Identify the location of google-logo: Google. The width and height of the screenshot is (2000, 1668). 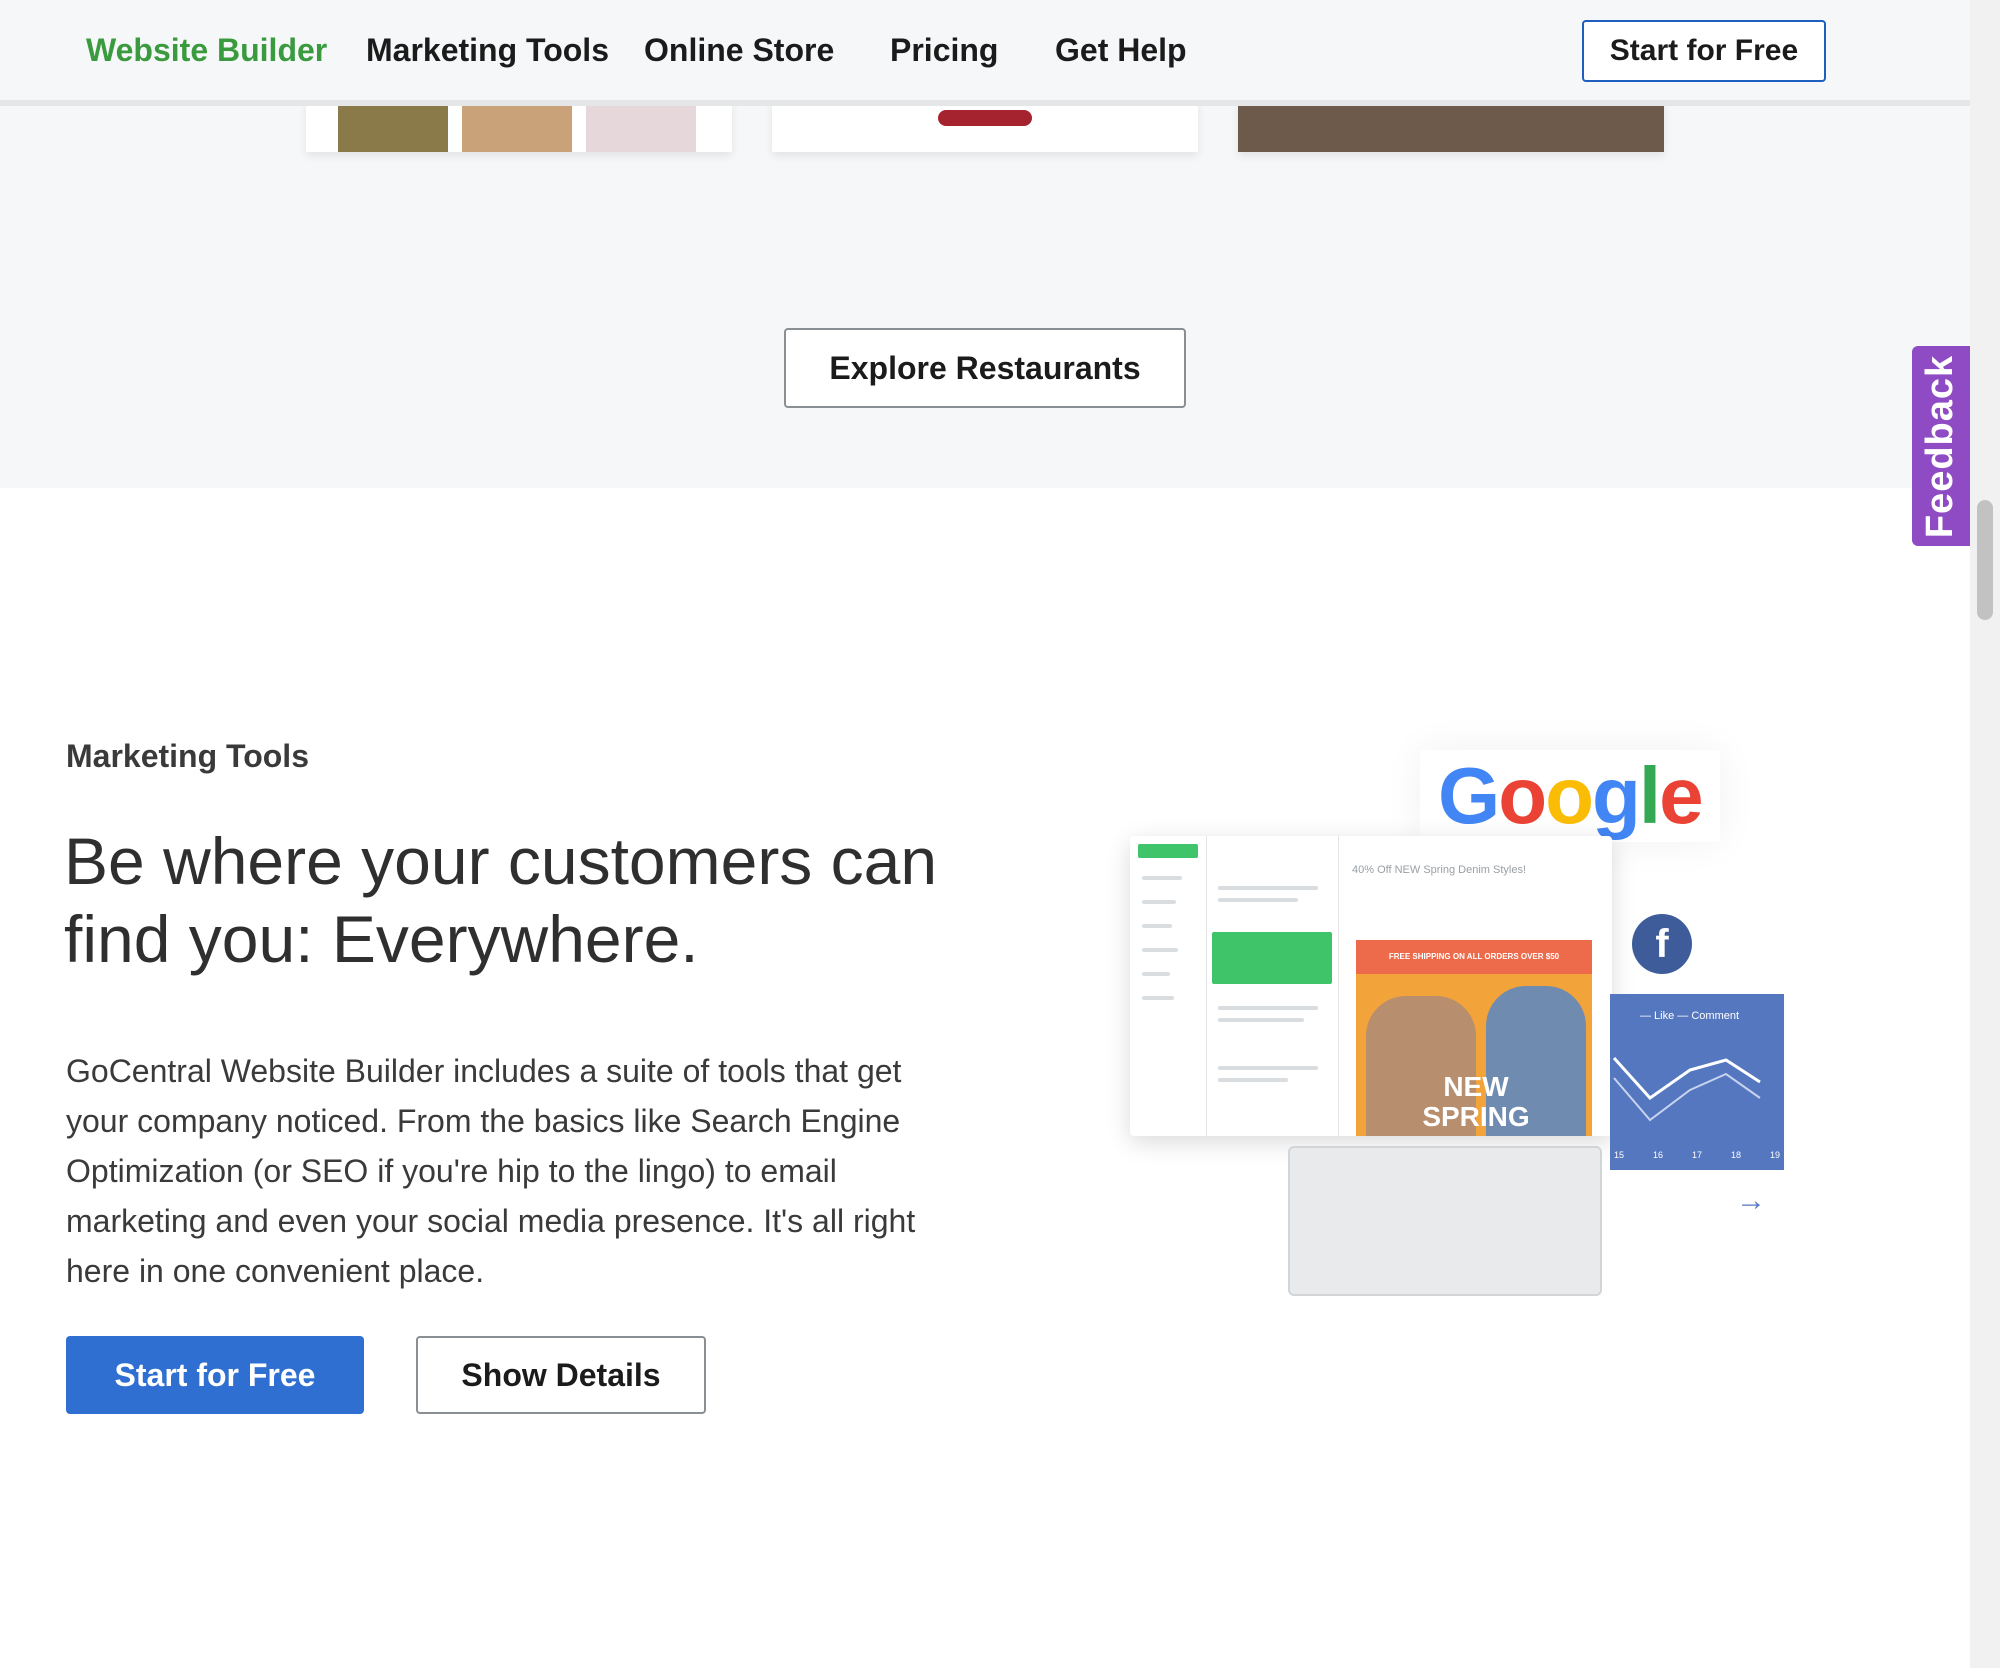
(1570, 796).